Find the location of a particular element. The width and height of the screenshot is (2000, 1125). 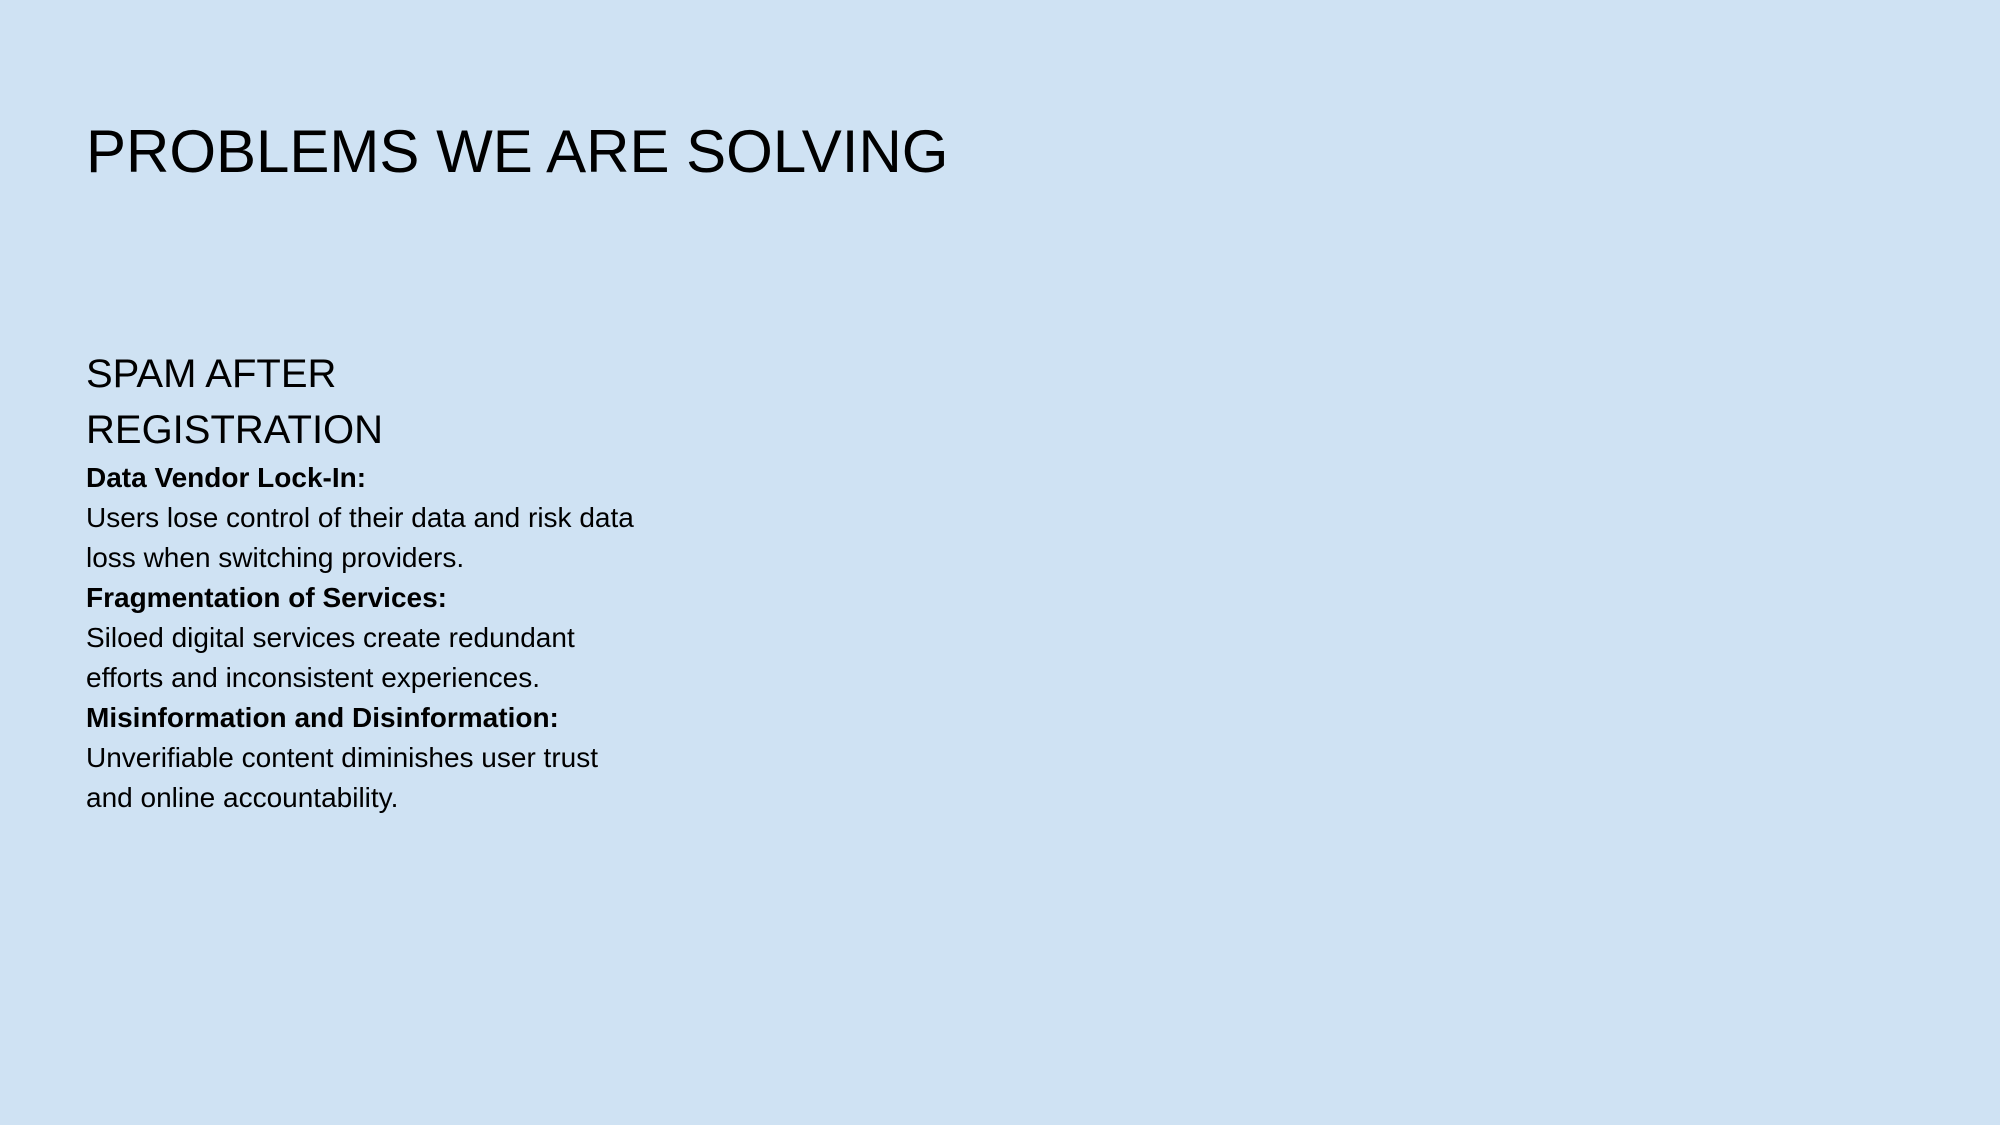

problem-title: Fragmentation of Services: is located at coordinates (266, 597).